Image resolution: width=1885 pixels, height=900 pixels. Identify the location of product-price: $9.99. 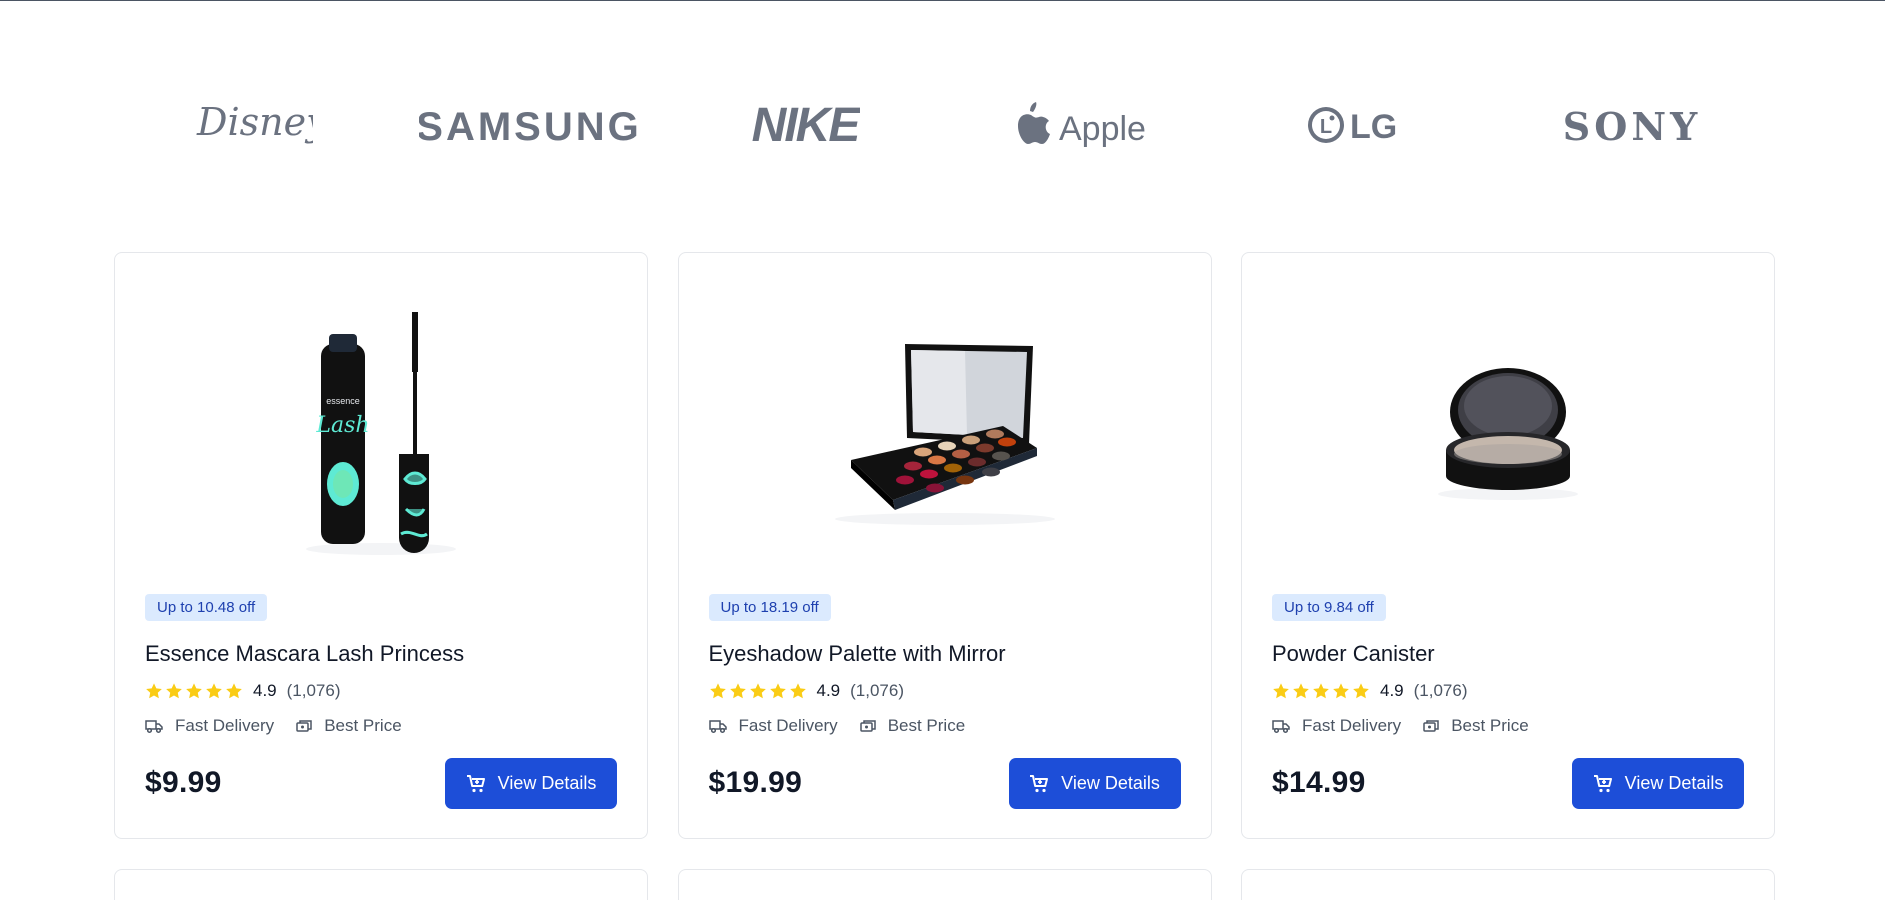
(183, 782).